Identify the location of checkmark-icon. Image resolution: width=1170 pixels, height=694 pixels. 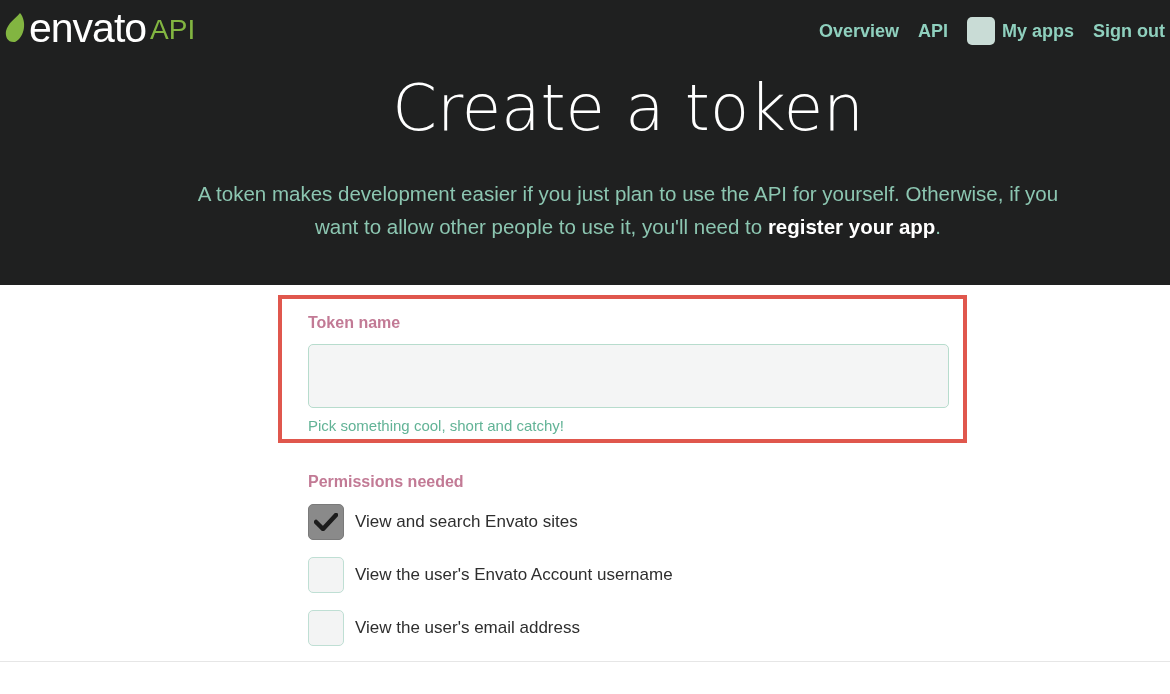
(326, 522).